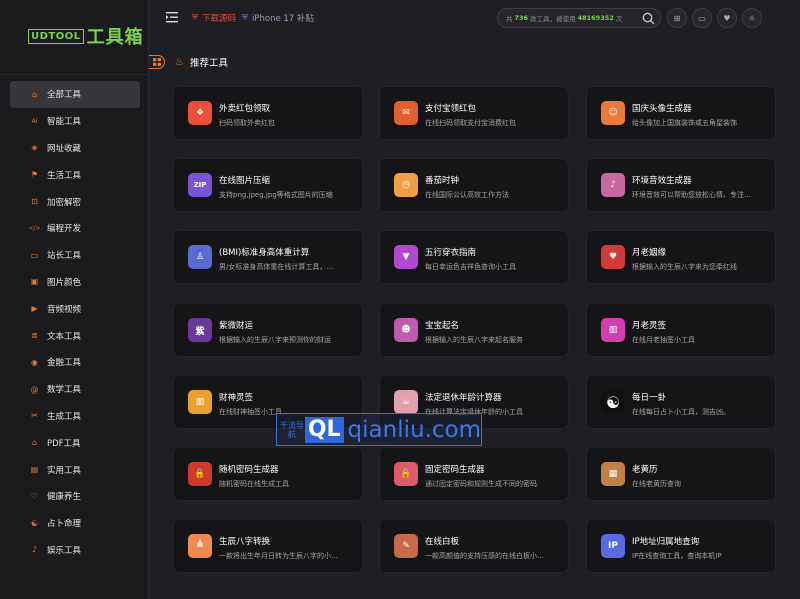 The width and height of the screenshot is (800, 599). What do you see at coordinates (649, 253) in the screenshot?
I see `tool-card-title: 月老姻缘` at bounding box center [649, 253].